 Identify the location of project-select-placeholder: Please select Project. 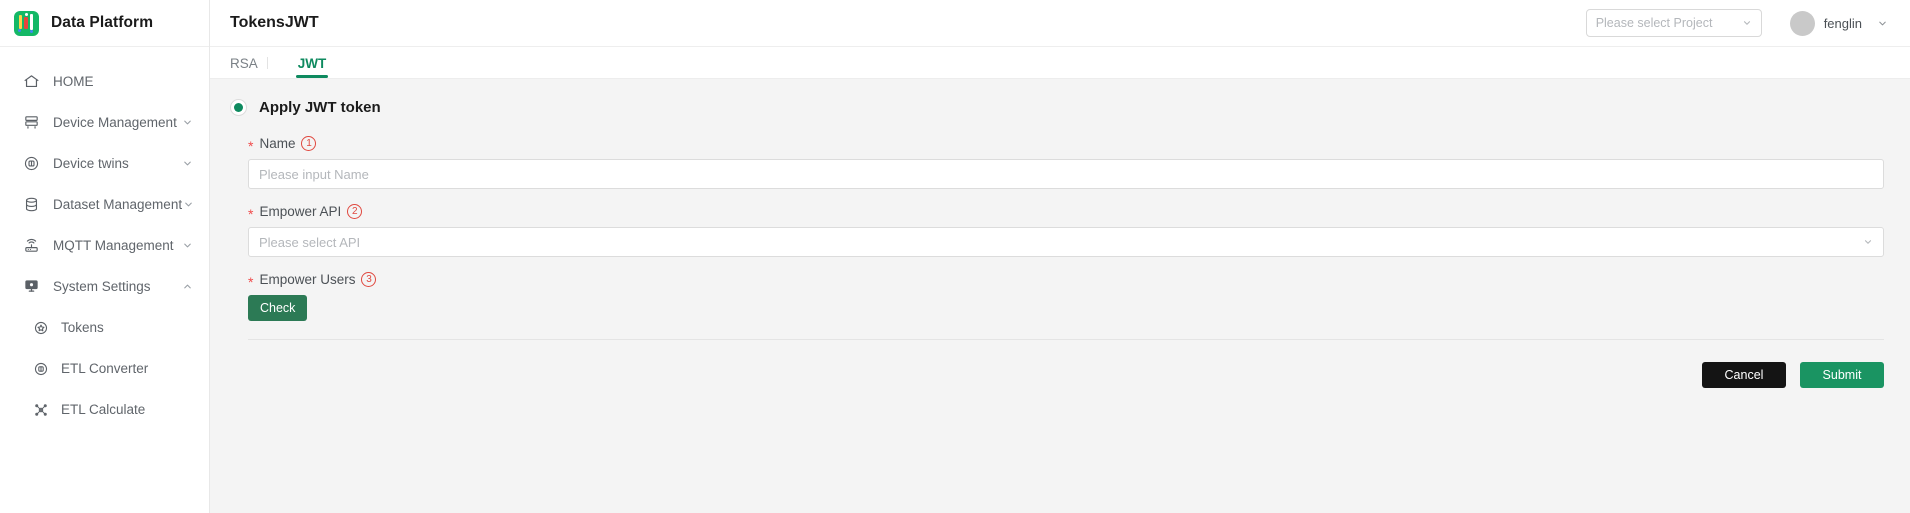
(1654, 23).